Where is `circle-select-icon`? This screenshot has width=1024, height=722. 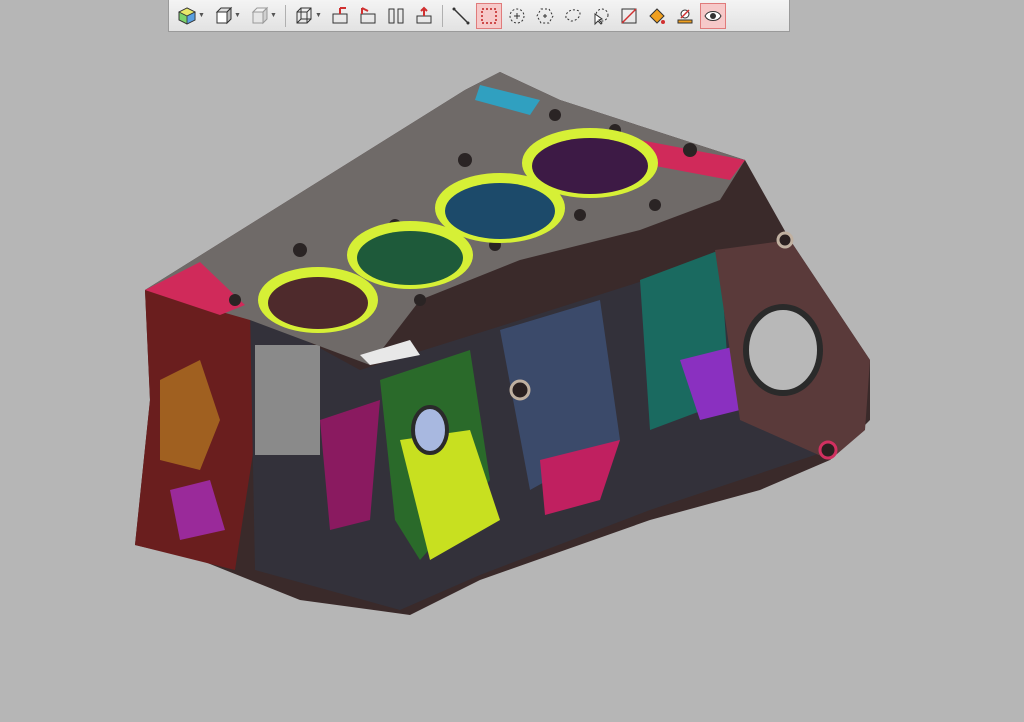 circle-select-icon is located at coordinates (517, 15).